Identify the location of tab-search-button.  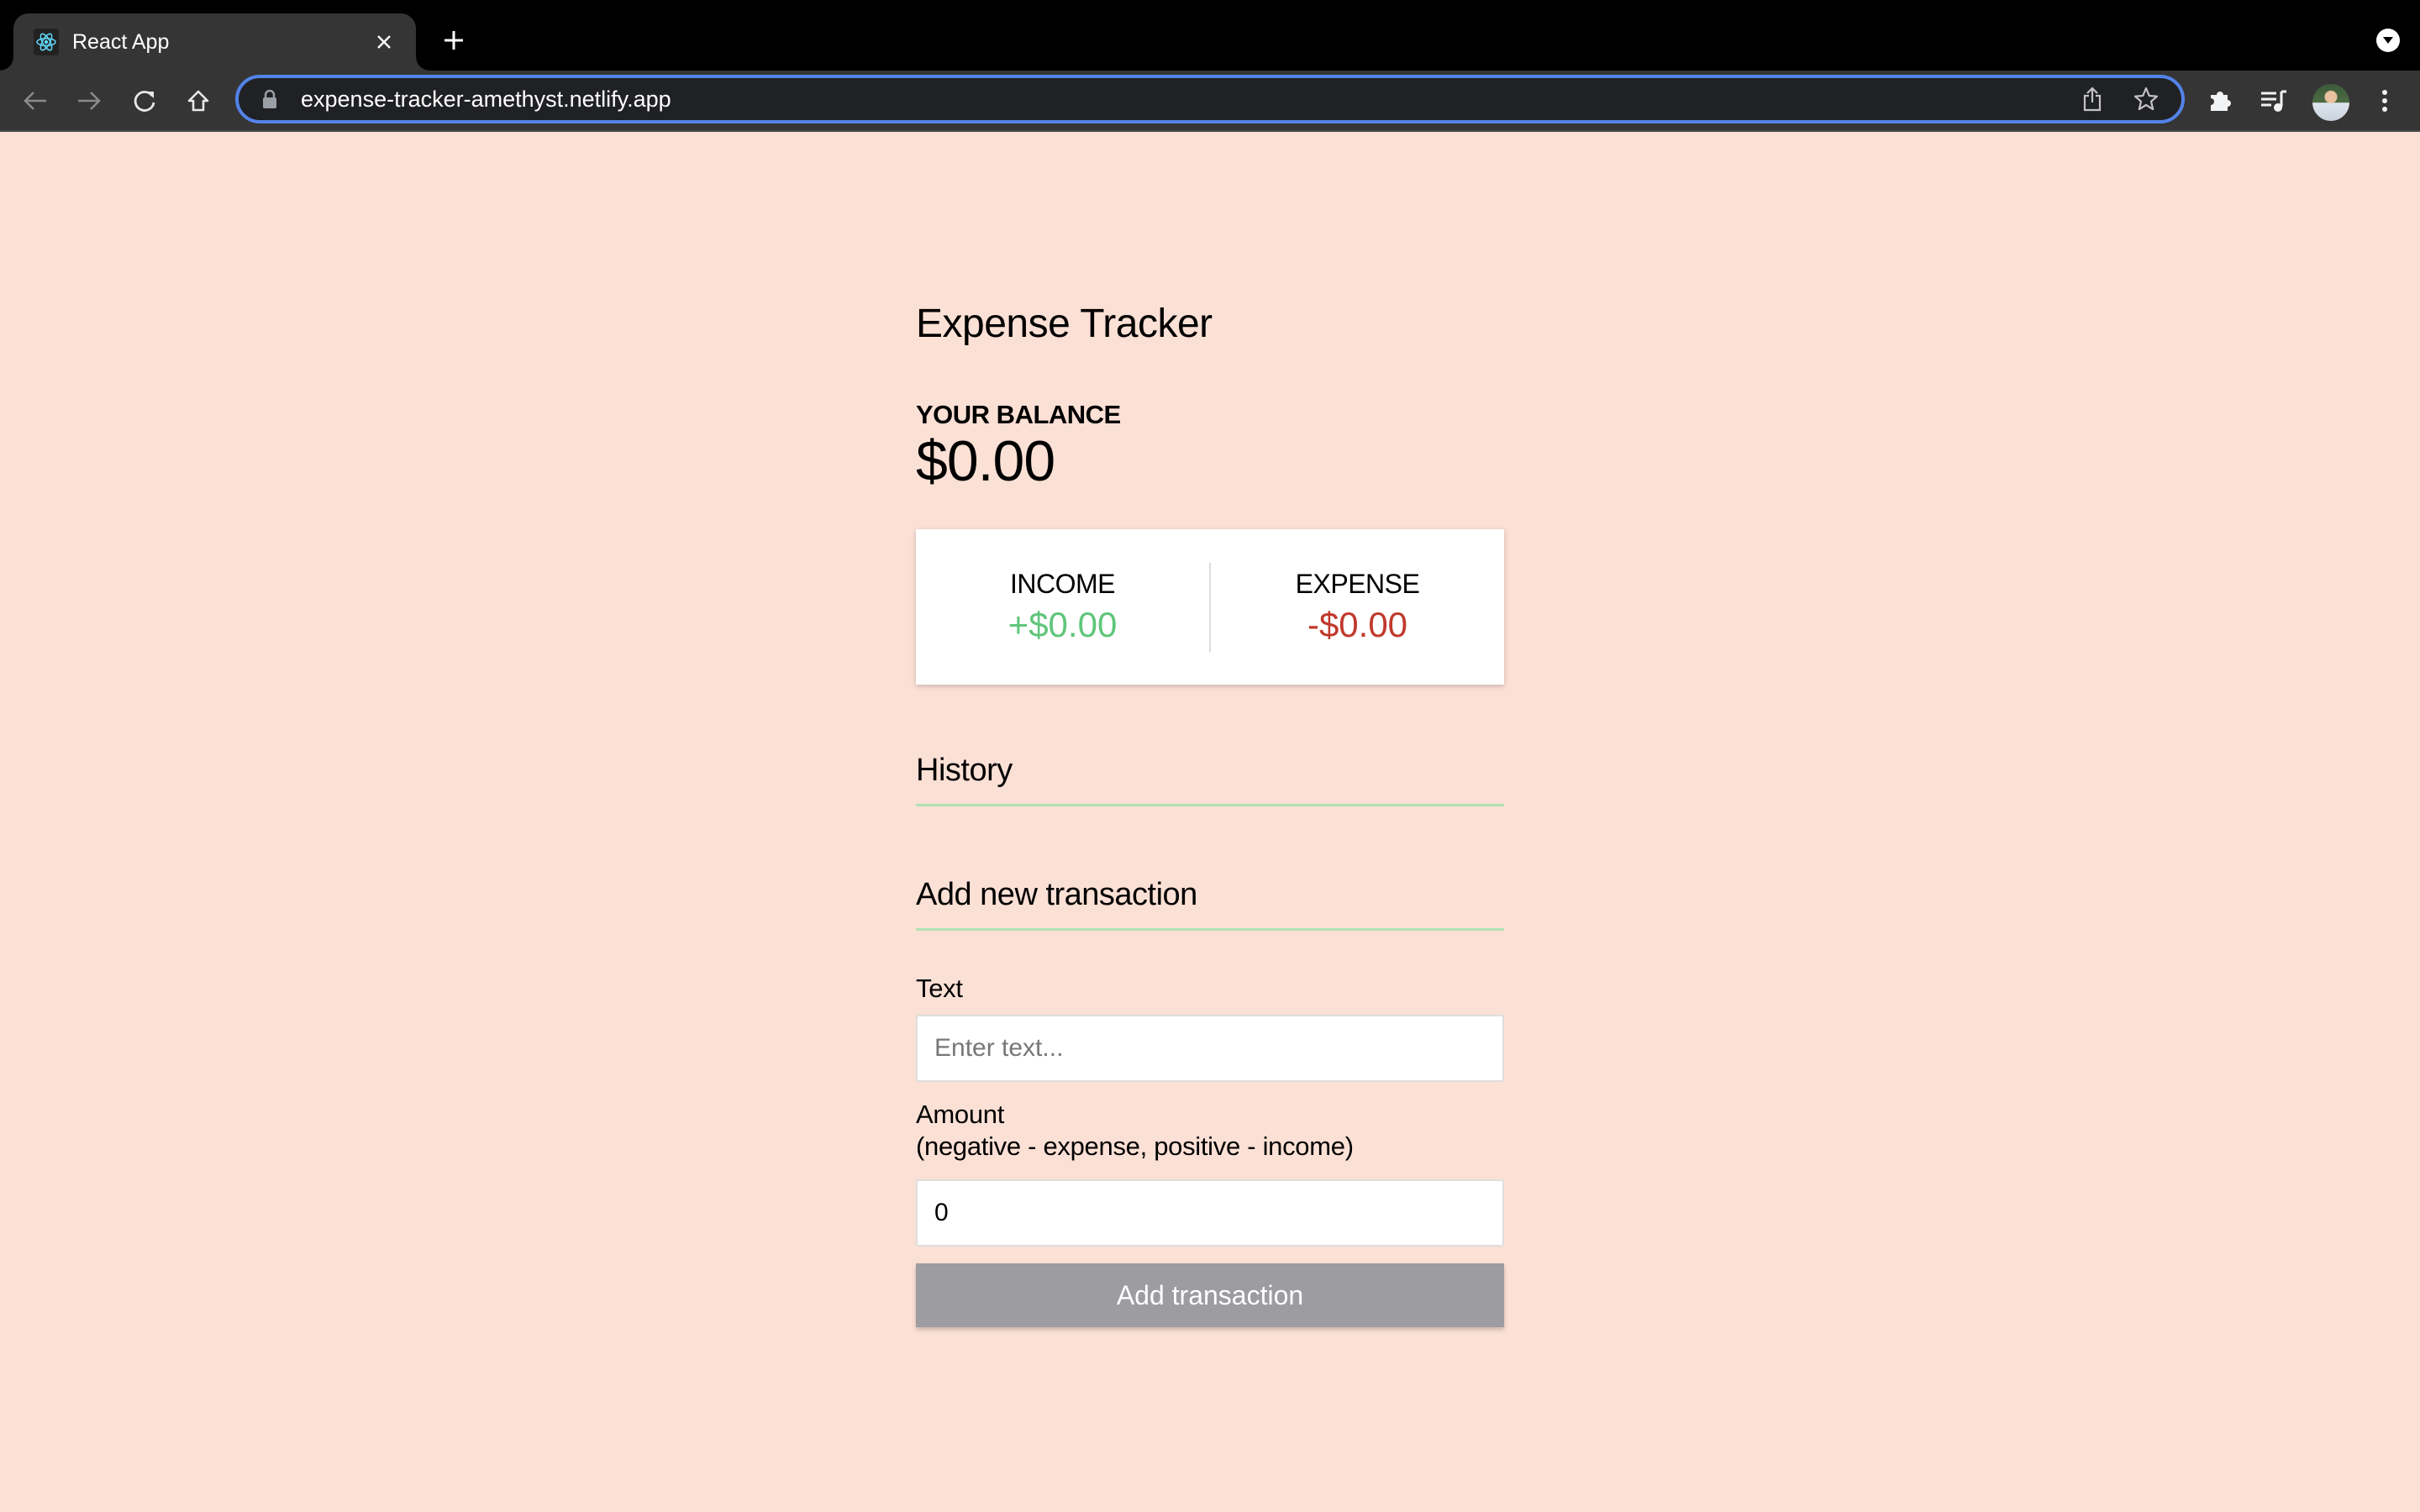
(2388, 40).